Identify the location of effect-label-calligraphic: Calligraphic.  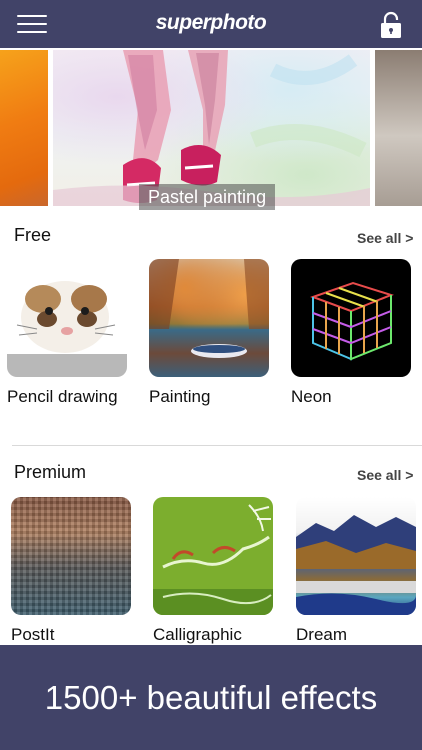
(197, 634).